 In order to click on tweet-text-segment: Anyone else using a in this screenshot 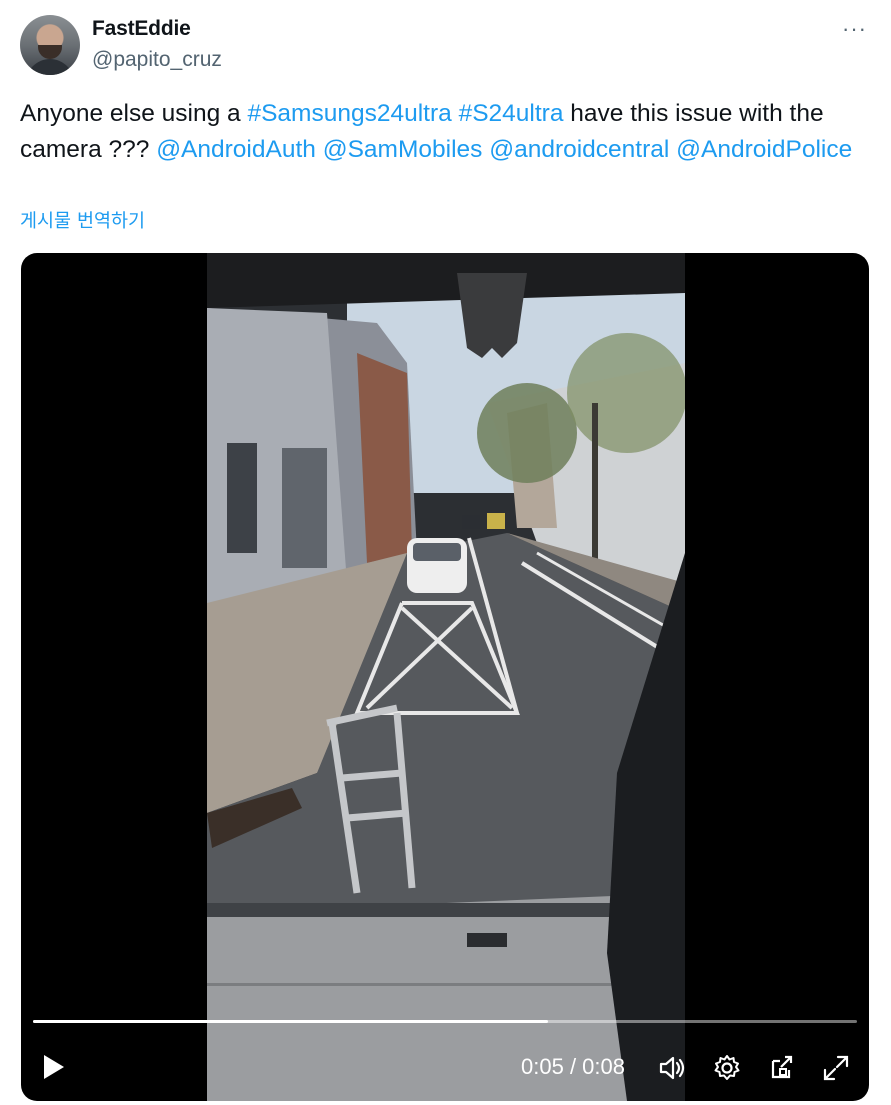, I will do `click(134, 113)`.